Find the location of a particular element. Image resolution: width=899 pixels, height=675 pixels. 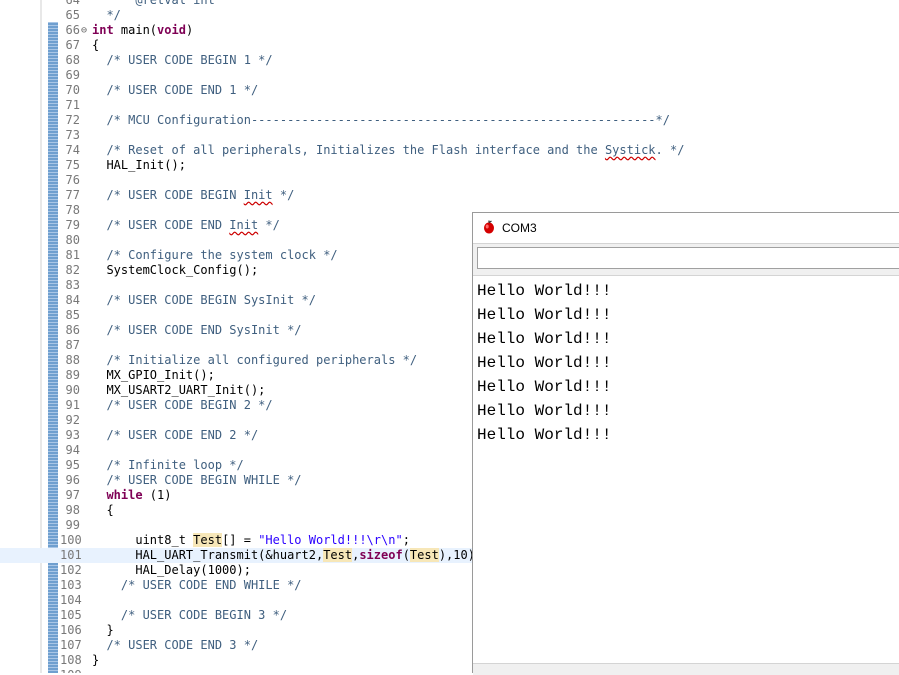

code-line: 73 is located at coordinates (449, 135).